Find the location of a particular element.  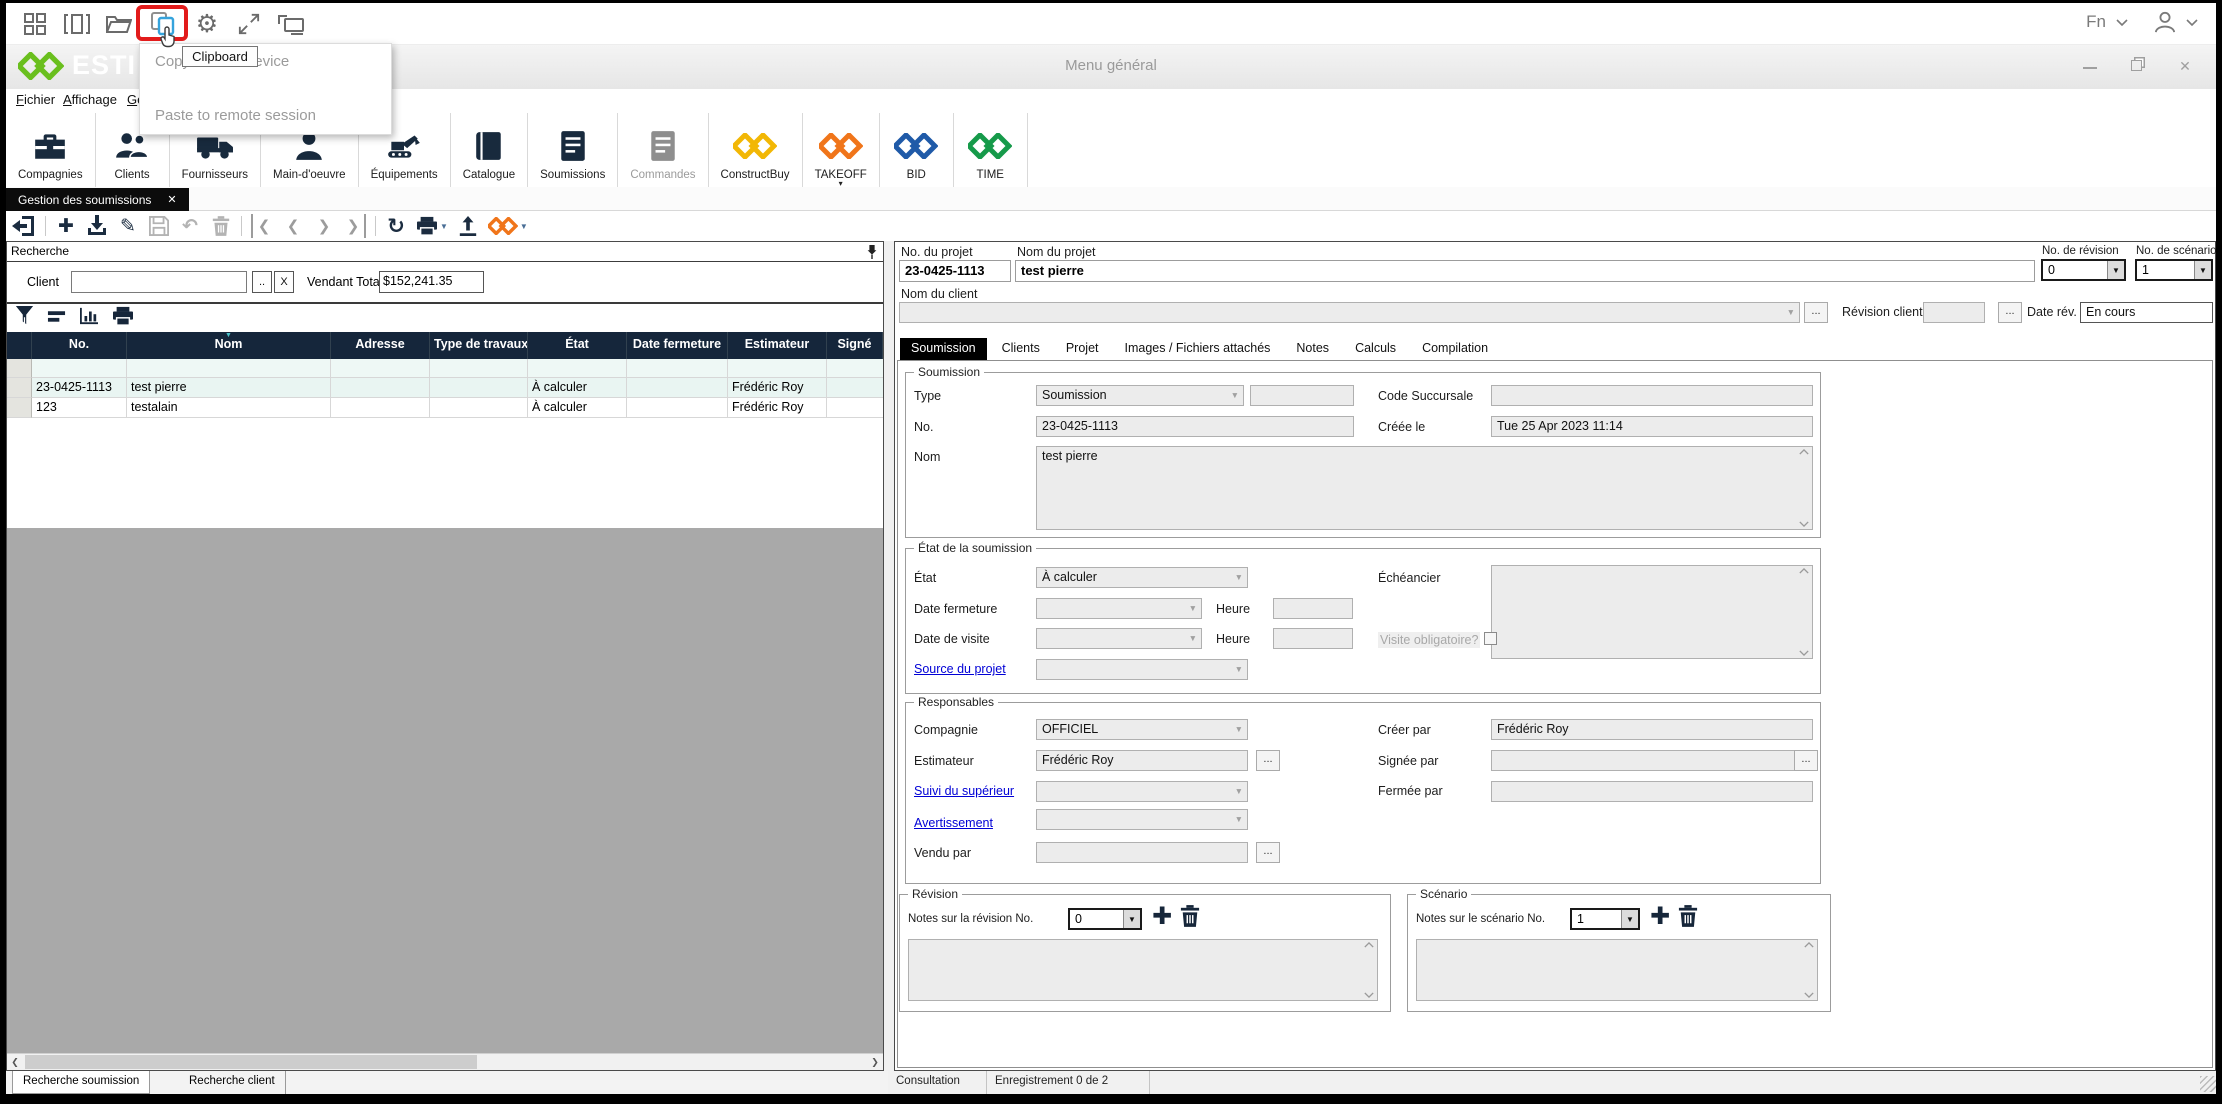

add-scenario-icon: ✚ is located at coordinates (1660, 917).